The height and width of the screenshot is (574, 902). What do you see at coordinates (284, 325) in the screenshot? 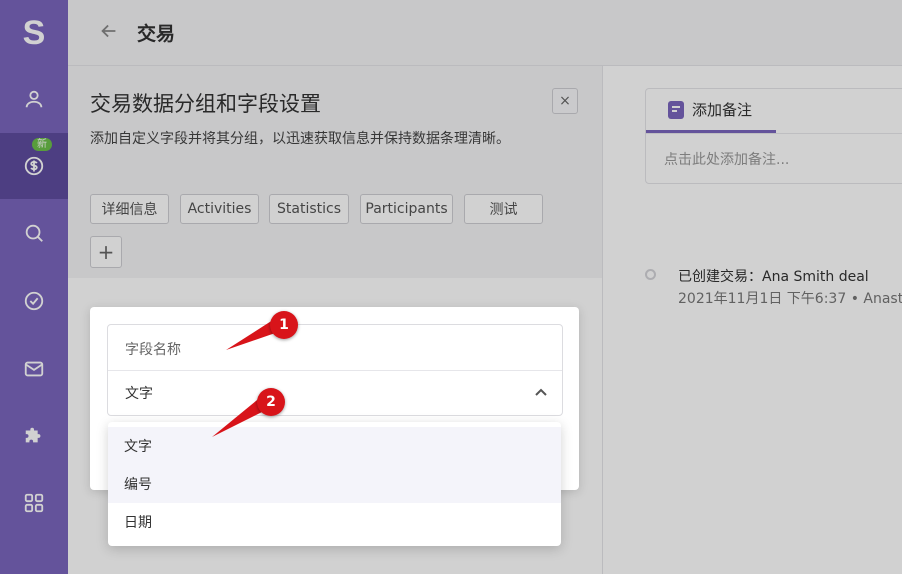
I see `callout-marker-1: 1` at bounding box center [284, 325].